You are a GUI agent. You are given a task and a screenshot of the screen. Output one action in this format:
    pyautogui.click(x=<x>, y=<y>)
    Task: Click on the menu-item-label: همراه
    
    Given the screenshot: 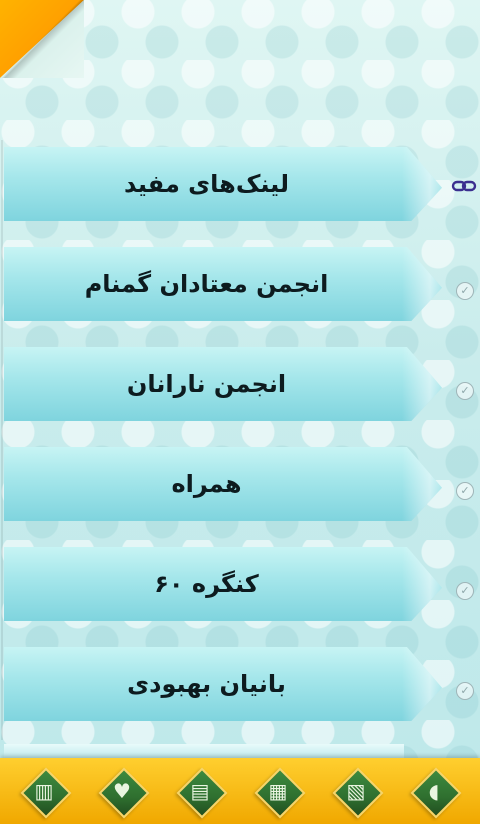 What is the action you would take?
    pyautogui.click(x=206, y=484)
    